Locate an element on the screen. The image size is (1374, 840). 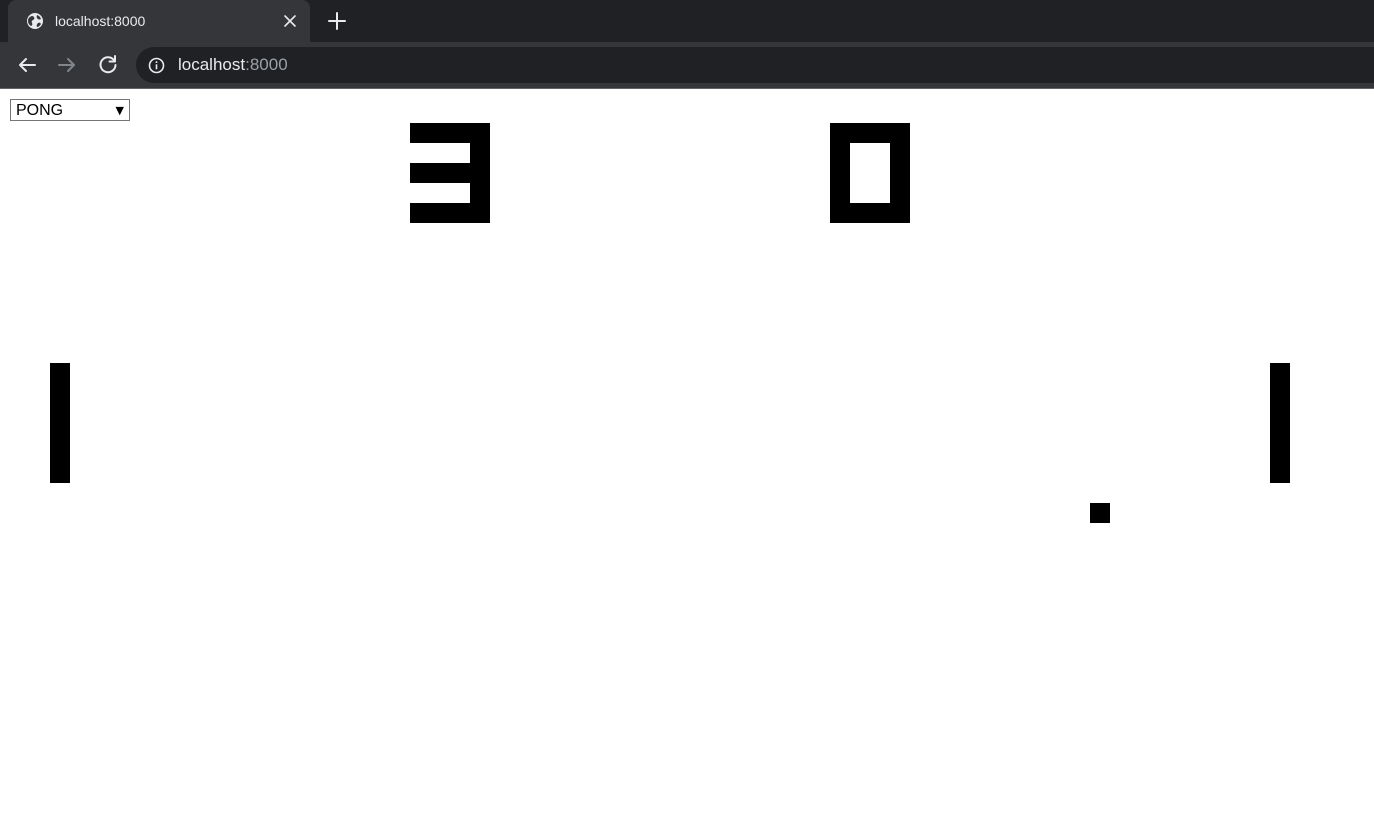
game-select: PONG ▼ is located at coordinates (70, 110).